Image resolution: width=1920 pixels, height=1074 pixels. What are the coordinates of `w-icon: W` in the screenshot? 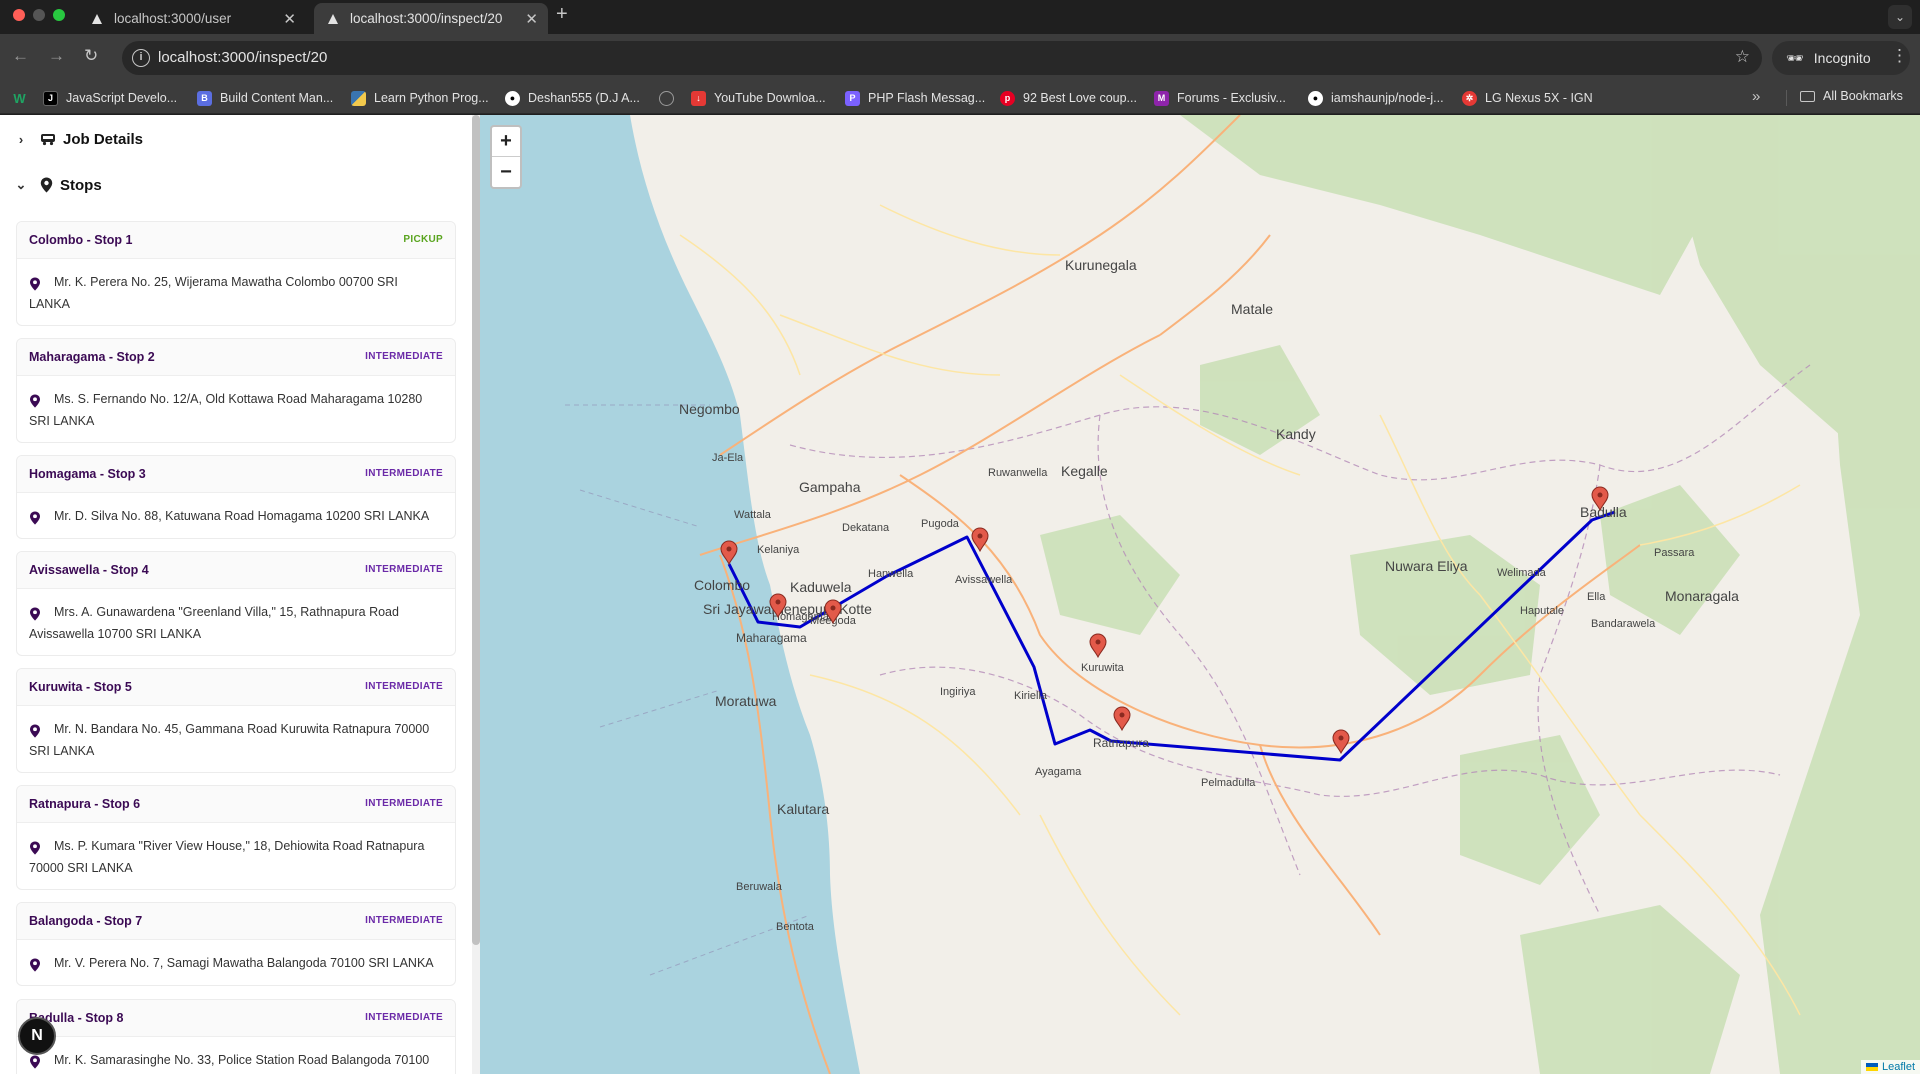 It's located at (19, 98).